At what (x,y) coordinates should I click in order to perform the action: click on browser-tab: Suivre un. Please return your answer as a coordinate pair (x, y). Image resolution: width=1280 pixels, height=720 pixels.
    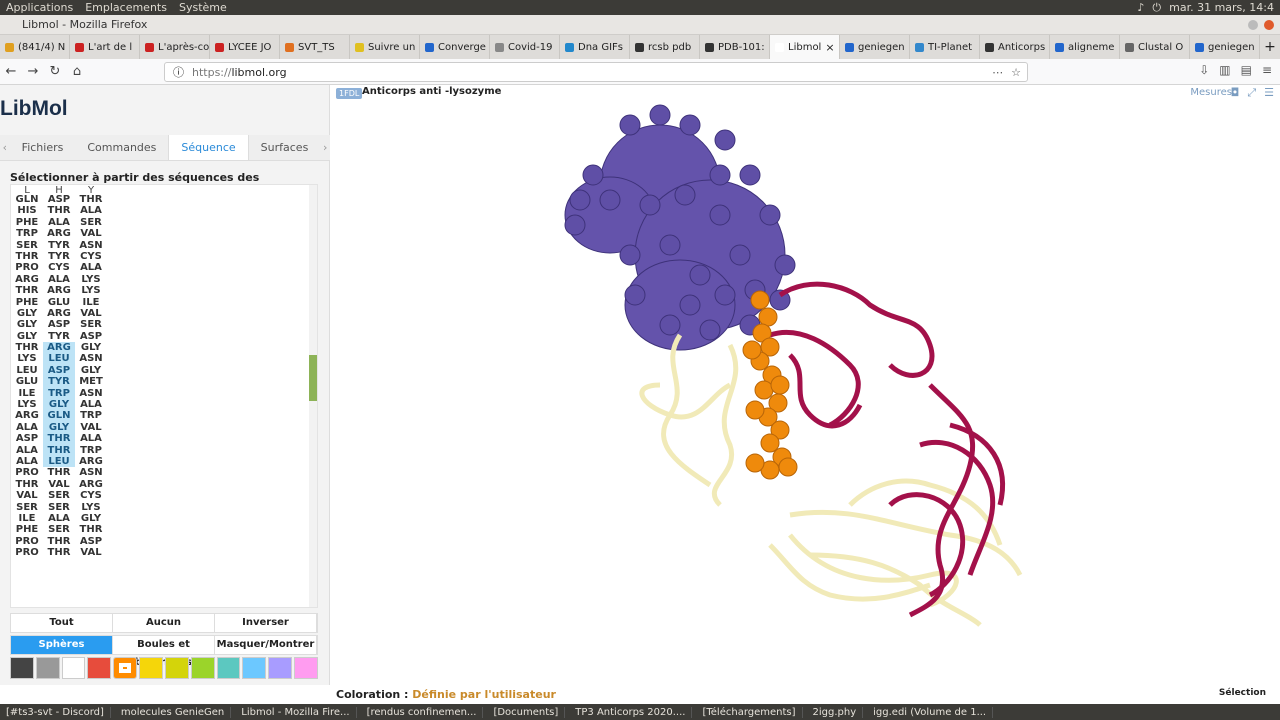
    Looking at the image, I should click on (385, 47).